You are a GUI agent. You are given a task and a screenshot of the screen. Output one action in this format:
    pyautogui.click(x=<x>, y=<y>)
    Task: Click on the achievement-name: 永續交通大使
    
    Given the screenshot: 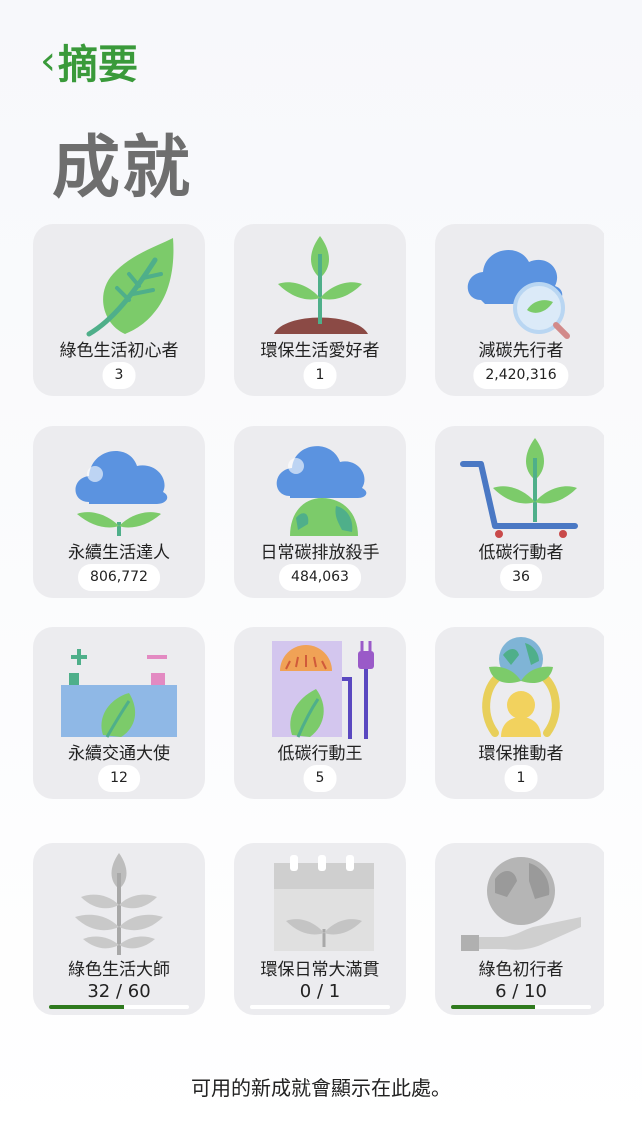 What is the action you would take?
    pyautogui.click(x=119, y=754)
    